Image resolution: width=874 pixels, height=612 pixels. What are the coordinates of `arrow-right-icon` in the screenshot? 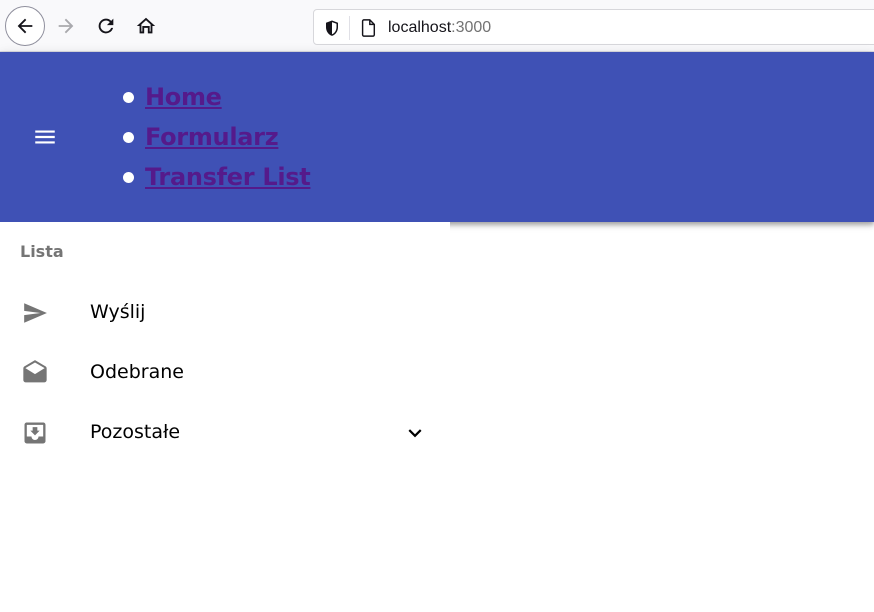 It's located at (66, 26).